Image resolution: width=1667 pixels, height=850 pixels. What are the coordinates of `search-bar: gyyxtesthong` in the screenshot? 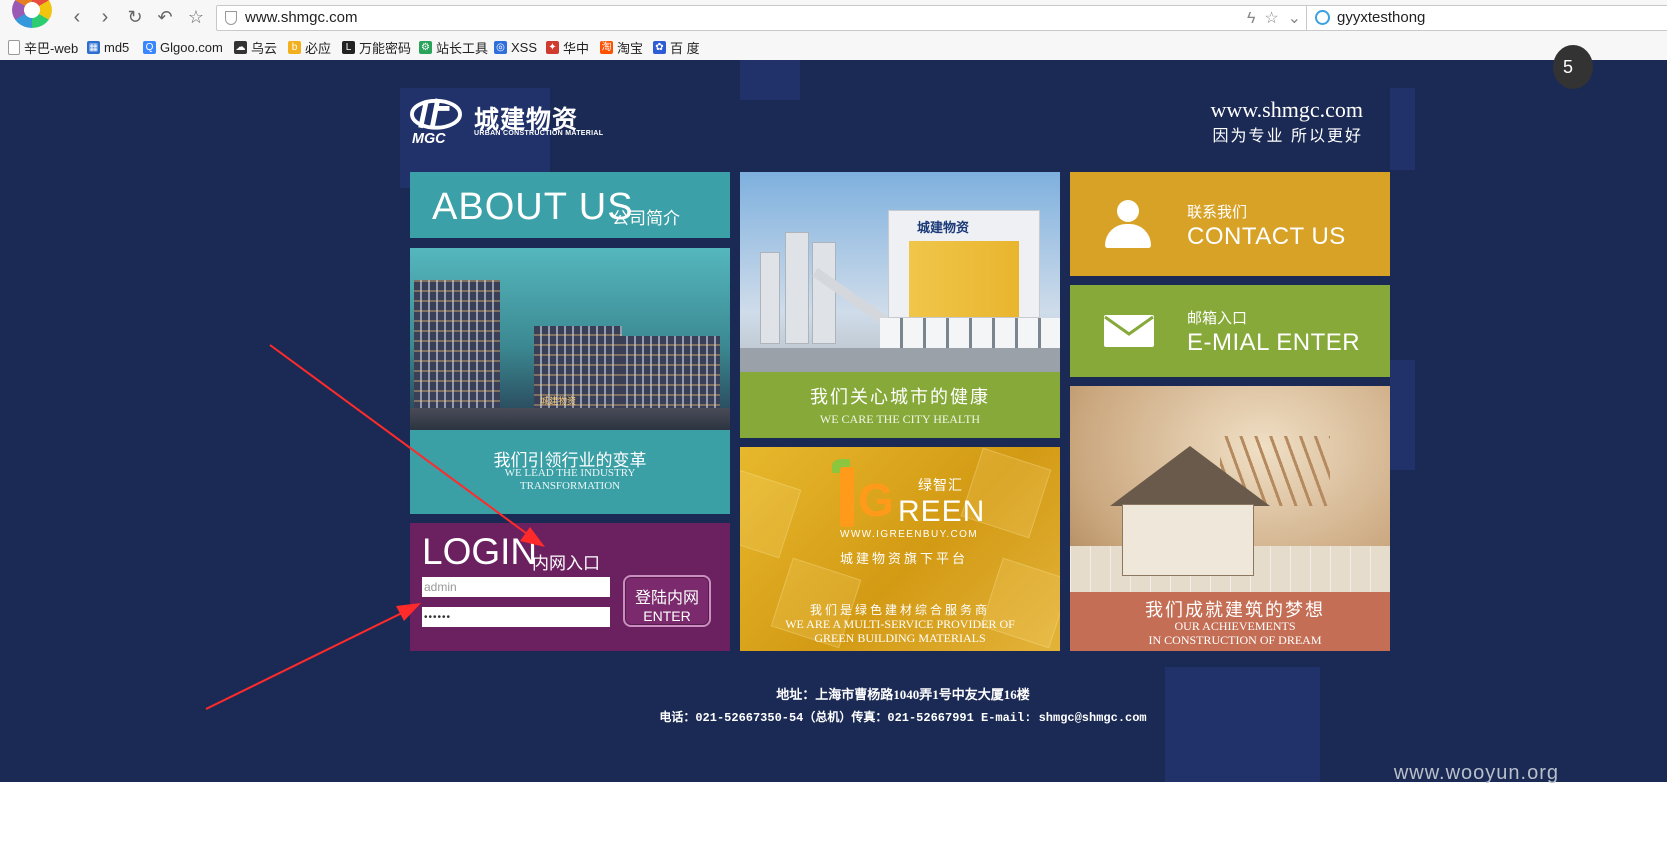 It's located at (1486, 18).